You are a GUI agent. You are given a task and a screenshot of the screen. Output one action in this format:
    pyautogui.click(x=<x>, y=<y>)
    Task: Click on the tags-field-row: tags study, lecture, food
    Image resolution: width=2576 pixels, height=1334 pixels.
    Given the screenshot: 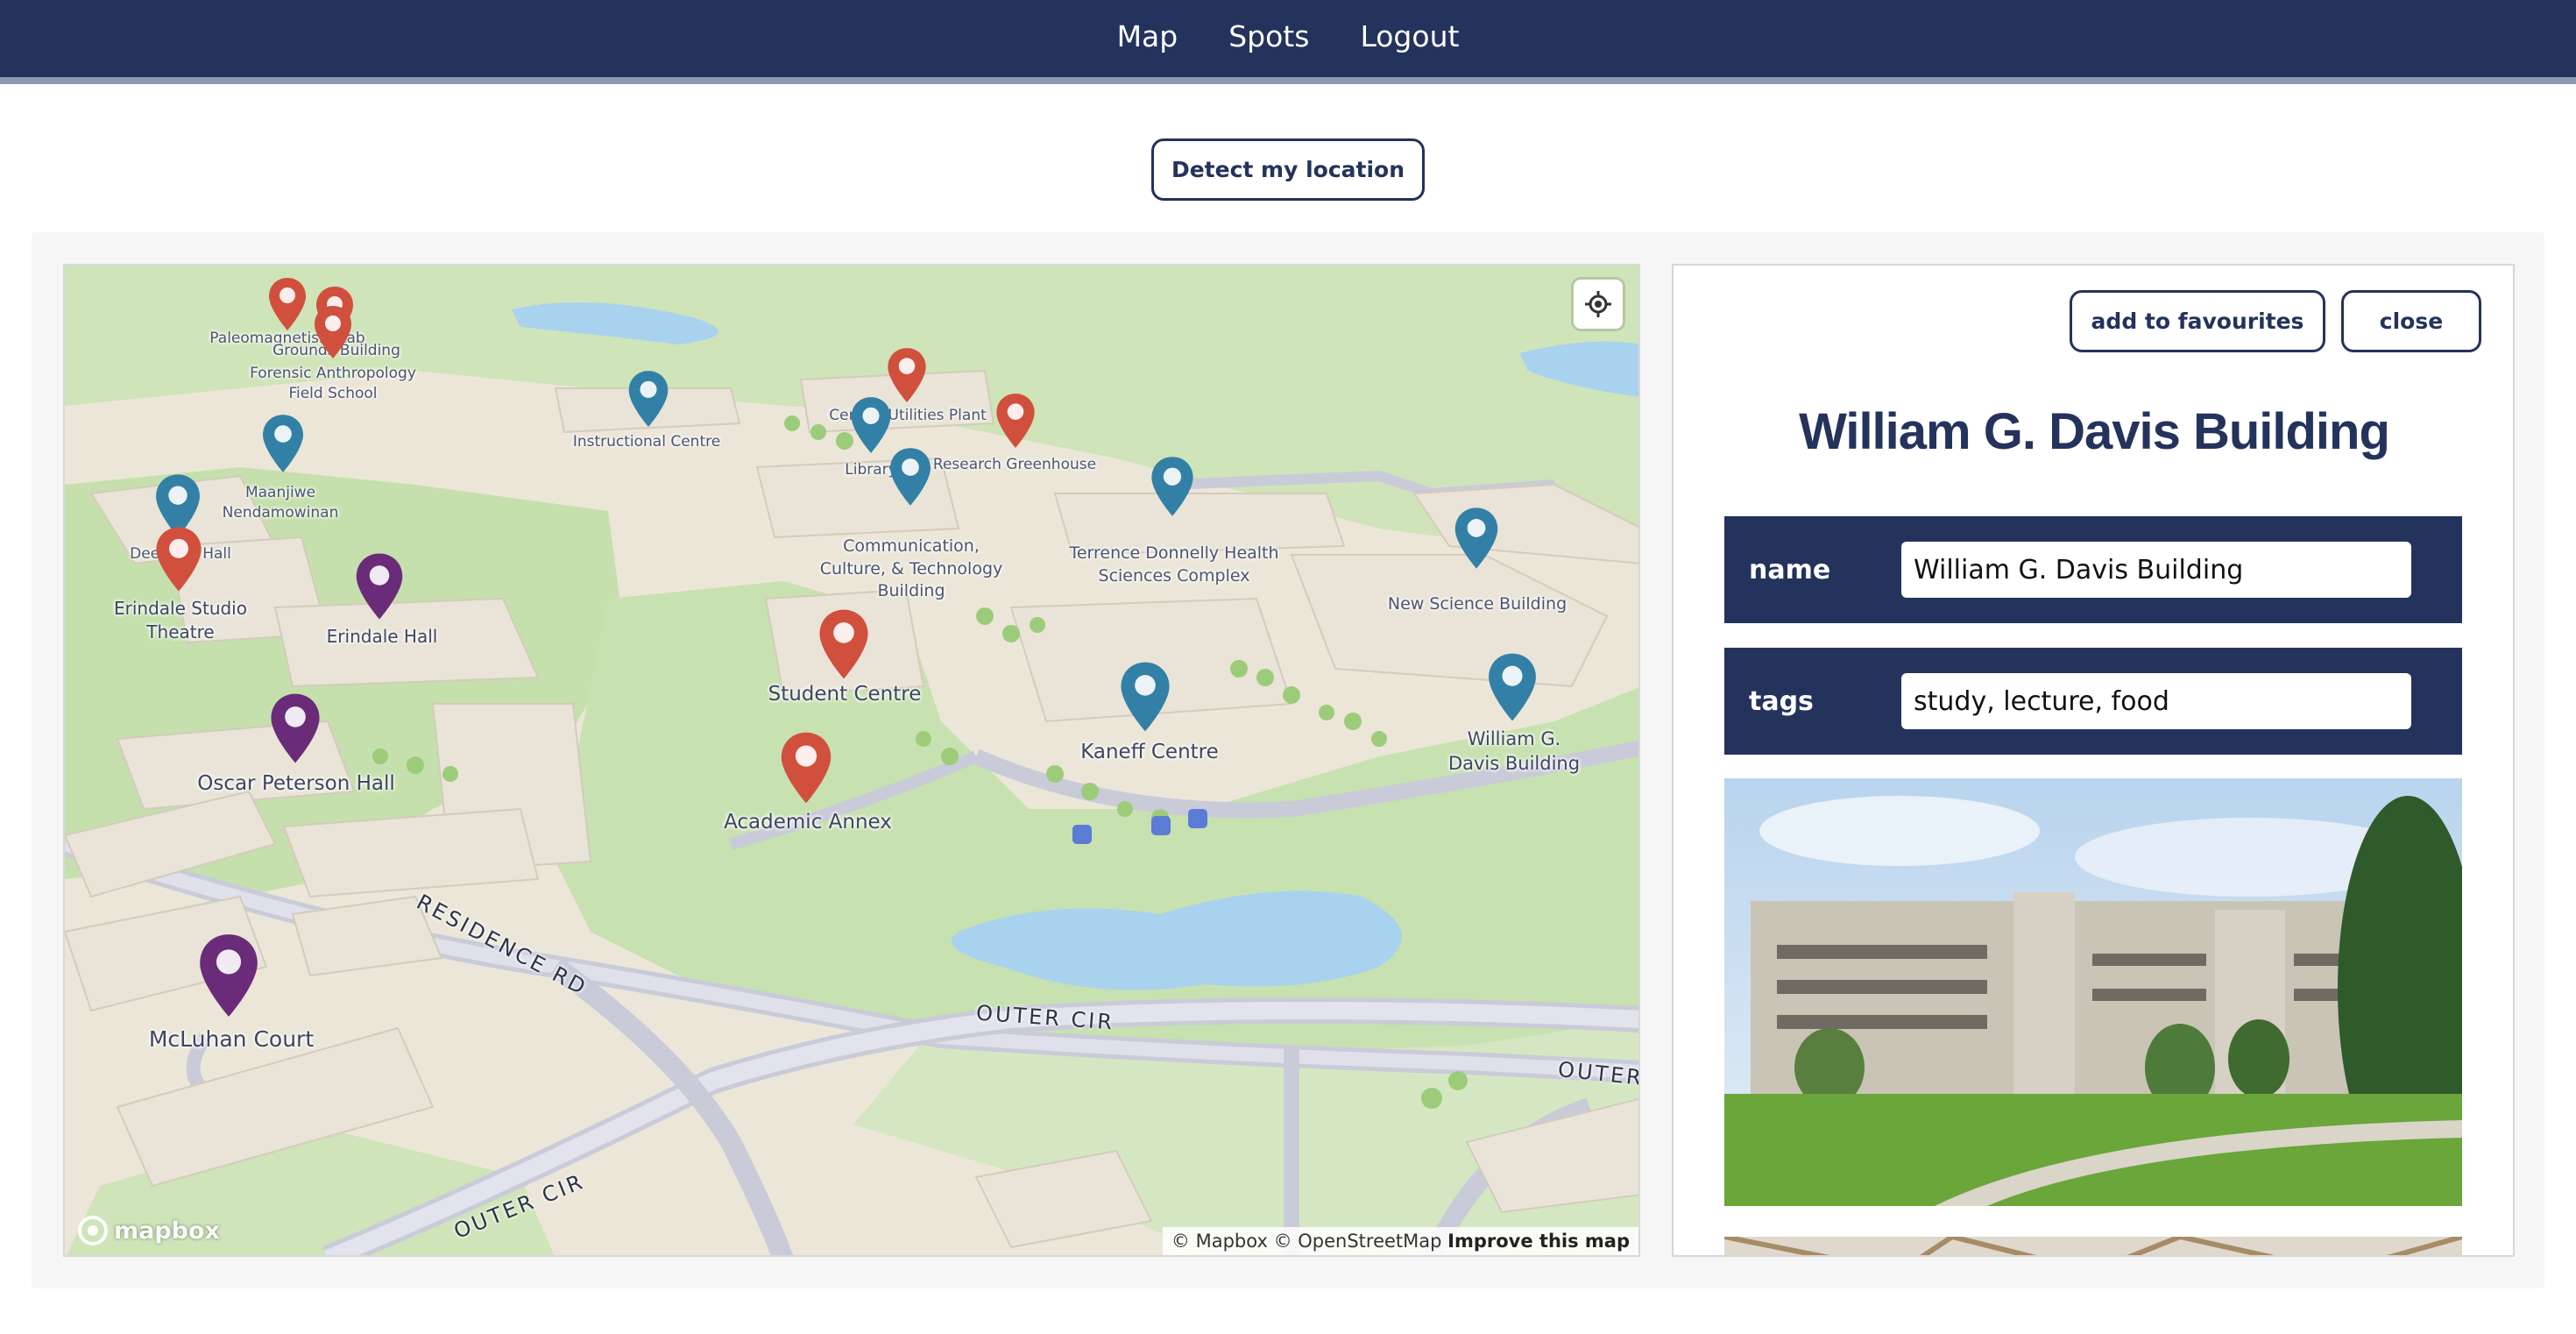 What is the action you would take?
    pyautogui.click(x=2093, y=701)
    